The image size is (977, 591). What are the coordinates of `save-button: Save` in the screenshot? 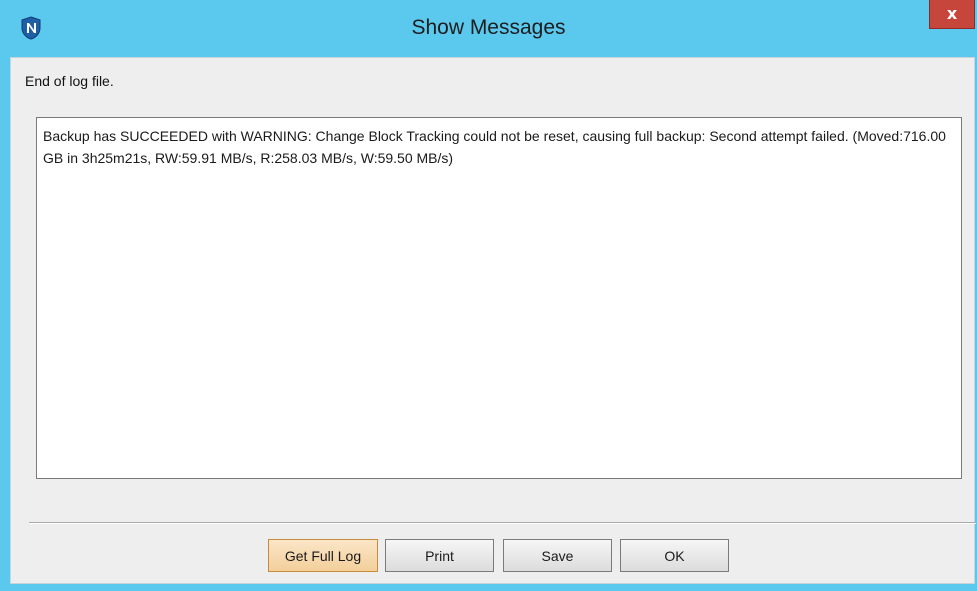 It's located at (557, 555).